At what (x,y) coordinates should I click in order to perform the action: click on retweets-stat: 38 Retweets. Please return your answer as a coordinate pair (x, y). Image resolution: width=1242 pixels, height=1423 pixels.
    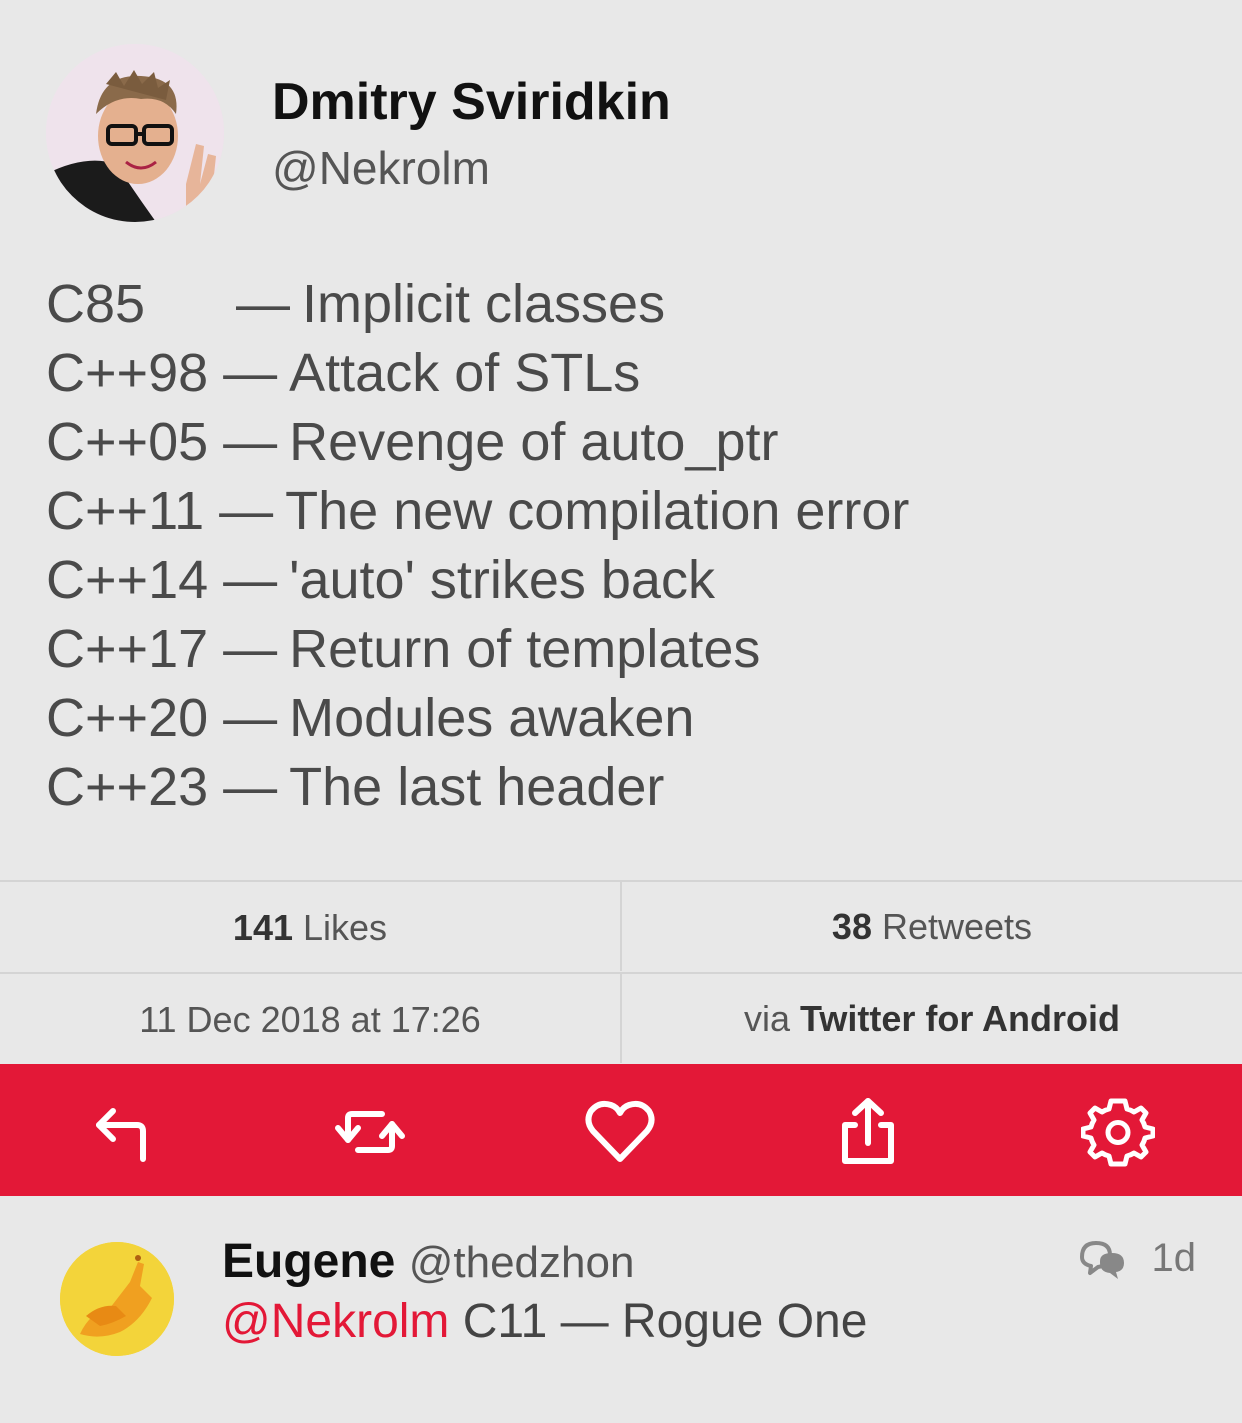
    Looking at the image, I should click on (931, 925).